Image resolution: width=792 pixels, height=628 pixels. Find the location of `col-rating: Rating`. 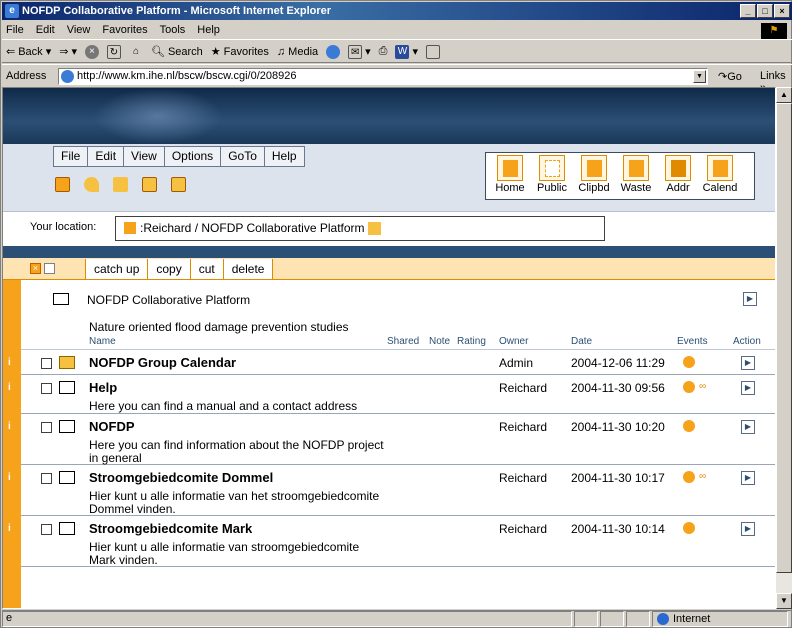

col-rating: Rating is located at coordinates (471, 341).